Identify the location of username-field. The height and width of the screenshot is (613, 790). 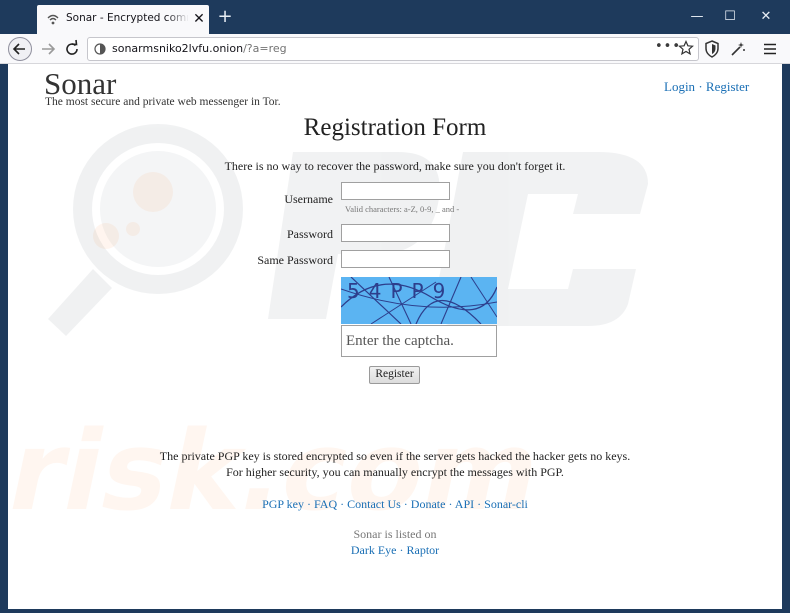
(395, 191).